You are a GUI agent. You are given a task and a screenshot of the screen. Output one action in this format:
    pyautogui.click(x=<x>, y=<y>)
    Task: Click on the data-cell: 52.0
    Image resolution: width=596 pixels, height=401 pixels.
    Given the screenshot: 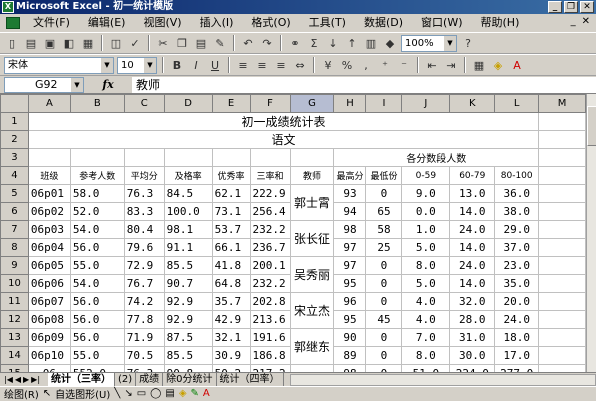 What is the action you would take?
    pyautogui.click(x=97, y=211)
    